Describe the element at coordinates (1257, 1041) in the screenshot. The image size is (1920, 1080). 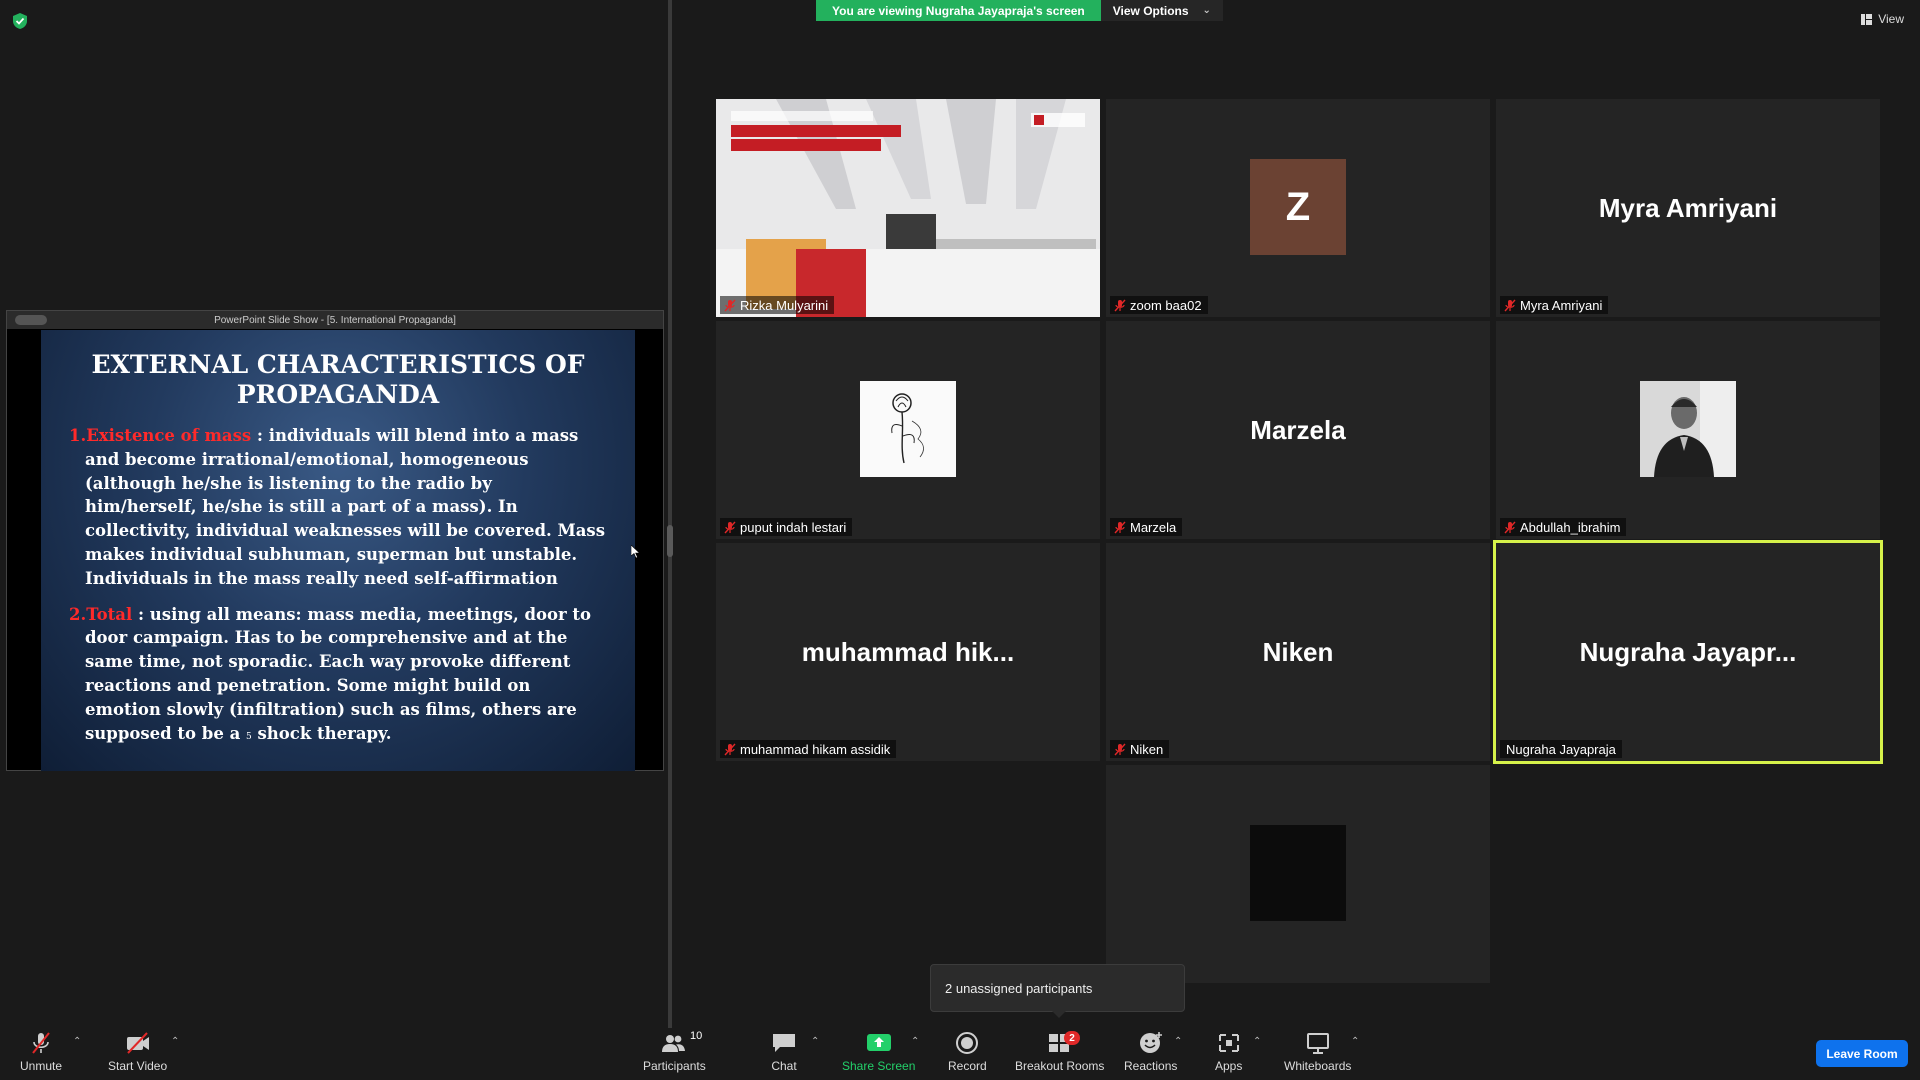
I see `apps-options-chevron-up-icon: ⌃` at that location.